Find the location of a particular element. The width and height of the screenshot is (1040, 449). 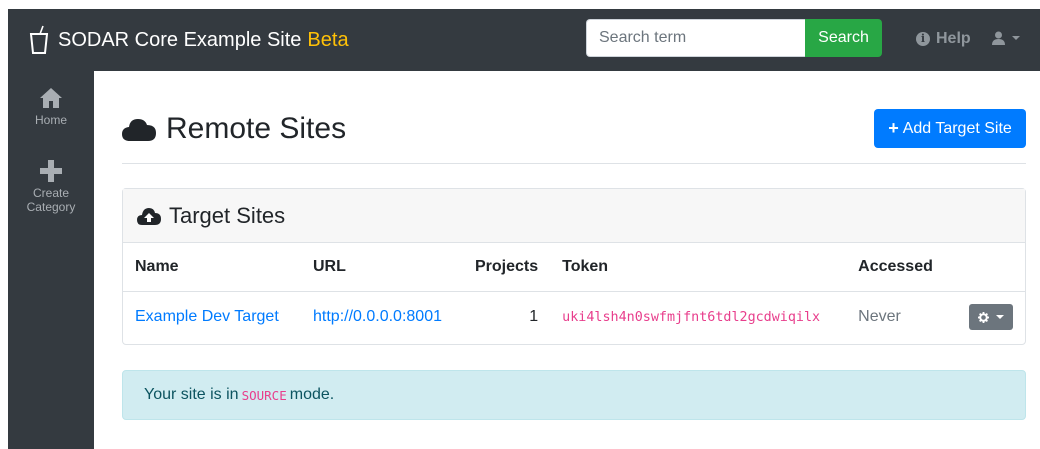

sidebar-item-home: Home is located at coordinates (51, 107).